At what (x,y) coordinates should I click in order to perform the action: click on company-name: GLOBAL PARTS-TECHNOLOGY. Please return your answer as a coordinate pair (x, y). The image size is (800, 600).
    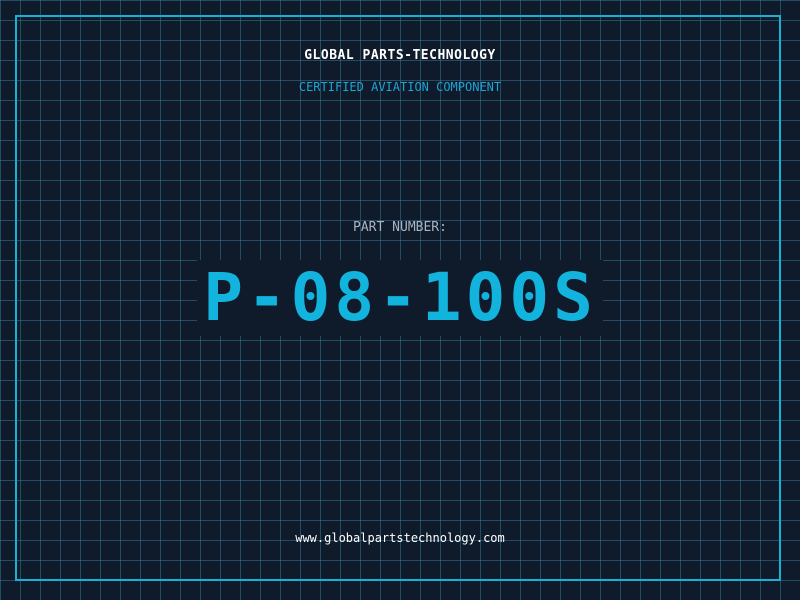
    Looking at the image, I should click on (400, 55).